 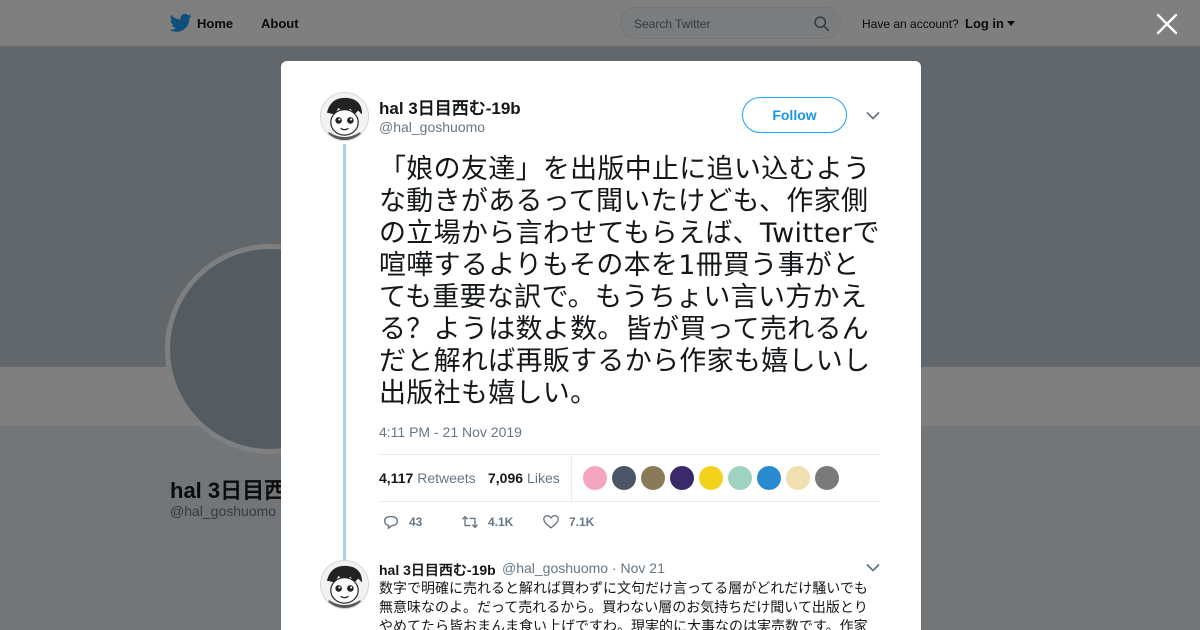 I want to click on reply-author-handle: @hal_goshuomo · Nov 21, so click(x=583, y=568).